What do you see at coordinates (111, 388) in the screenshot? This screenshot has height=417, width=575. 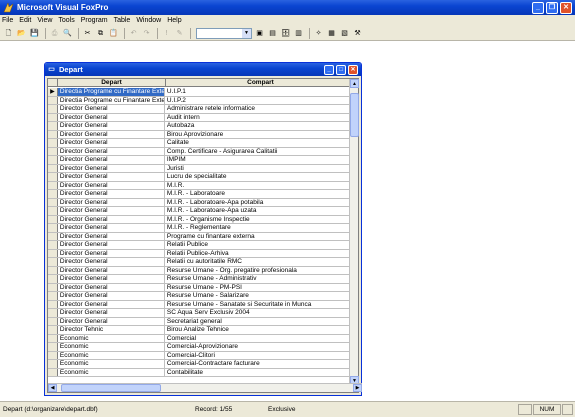 I see `horizontal-scroll-thumb` at bounding box center [111, 388].